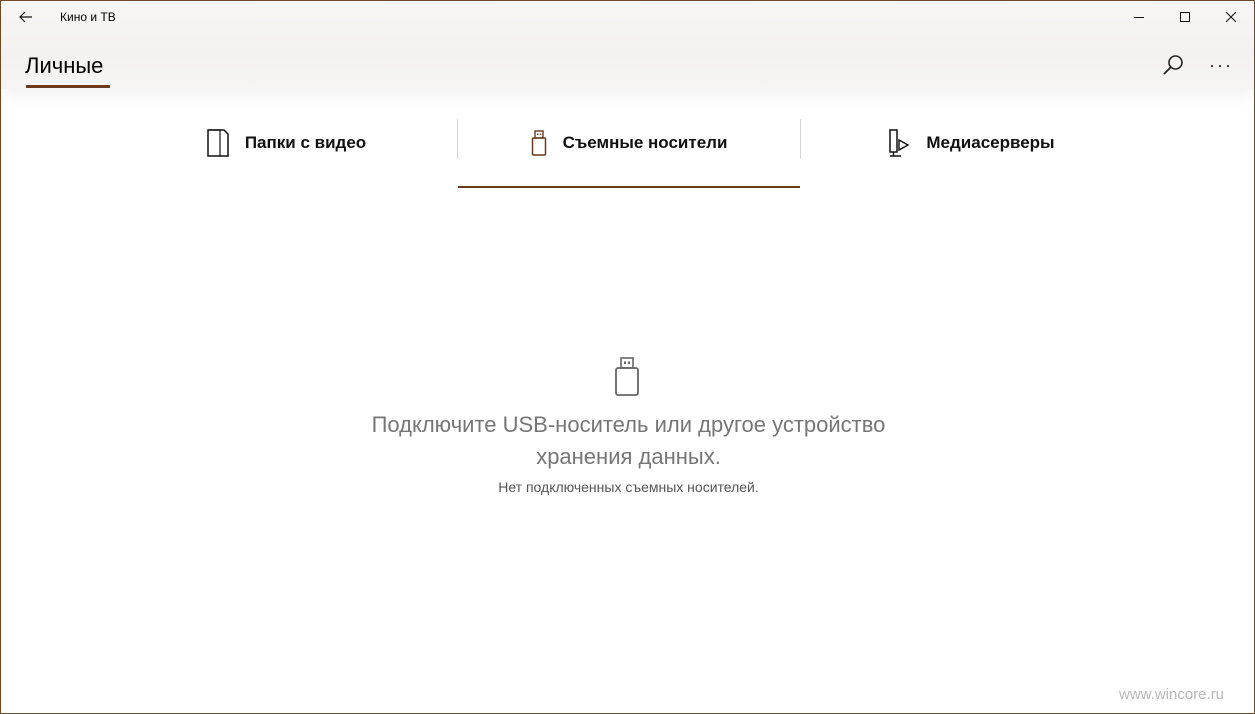 This screenshot has height=714, width=1255. I want to click on search-button, so click(1173, 65).